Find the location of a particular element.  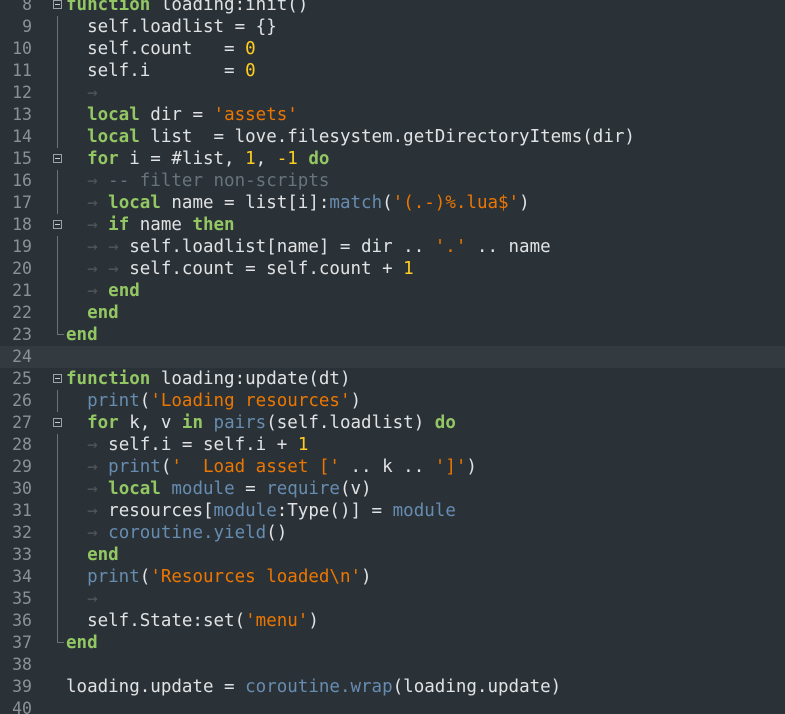

line-number: 29 is located at coordinates (22, 466).